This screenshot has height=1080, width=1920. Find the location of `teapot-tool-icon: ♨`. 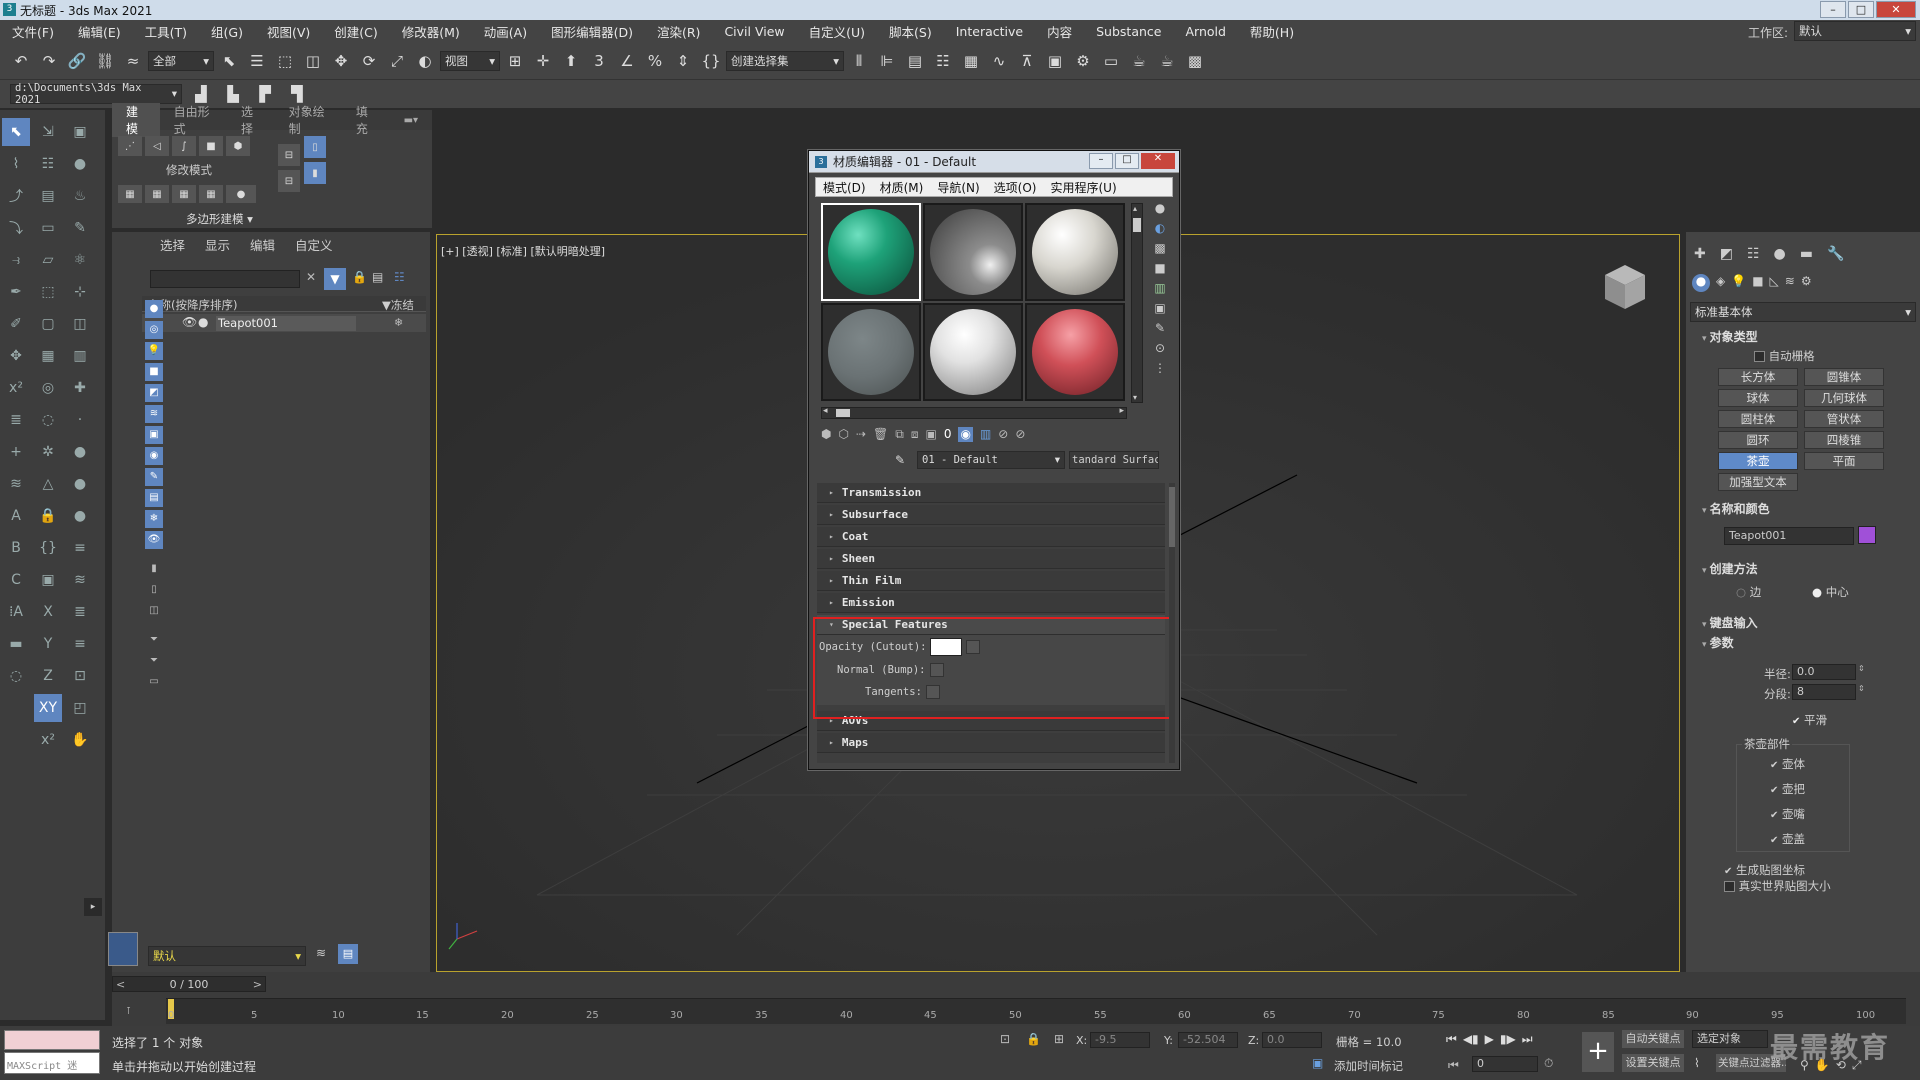

teapot-tool-icon: ♨ is located at coordinates (80, 196).